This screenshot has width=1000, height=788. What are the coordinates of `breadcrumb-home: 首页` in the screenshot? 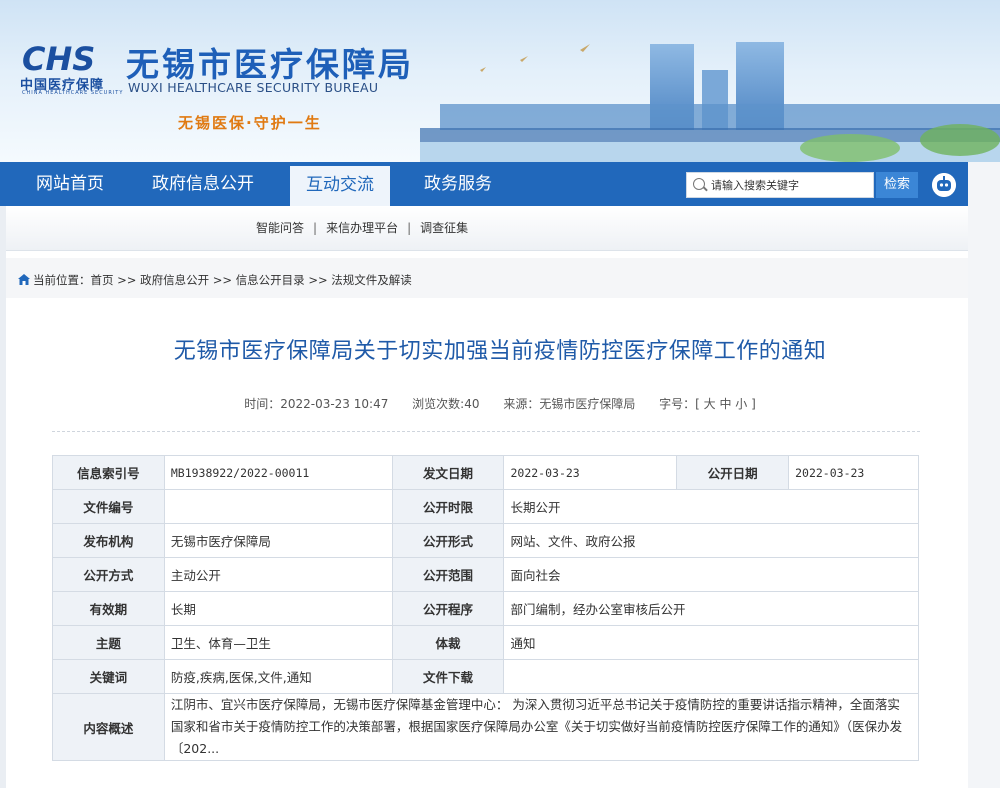 It's located at (102, 280).